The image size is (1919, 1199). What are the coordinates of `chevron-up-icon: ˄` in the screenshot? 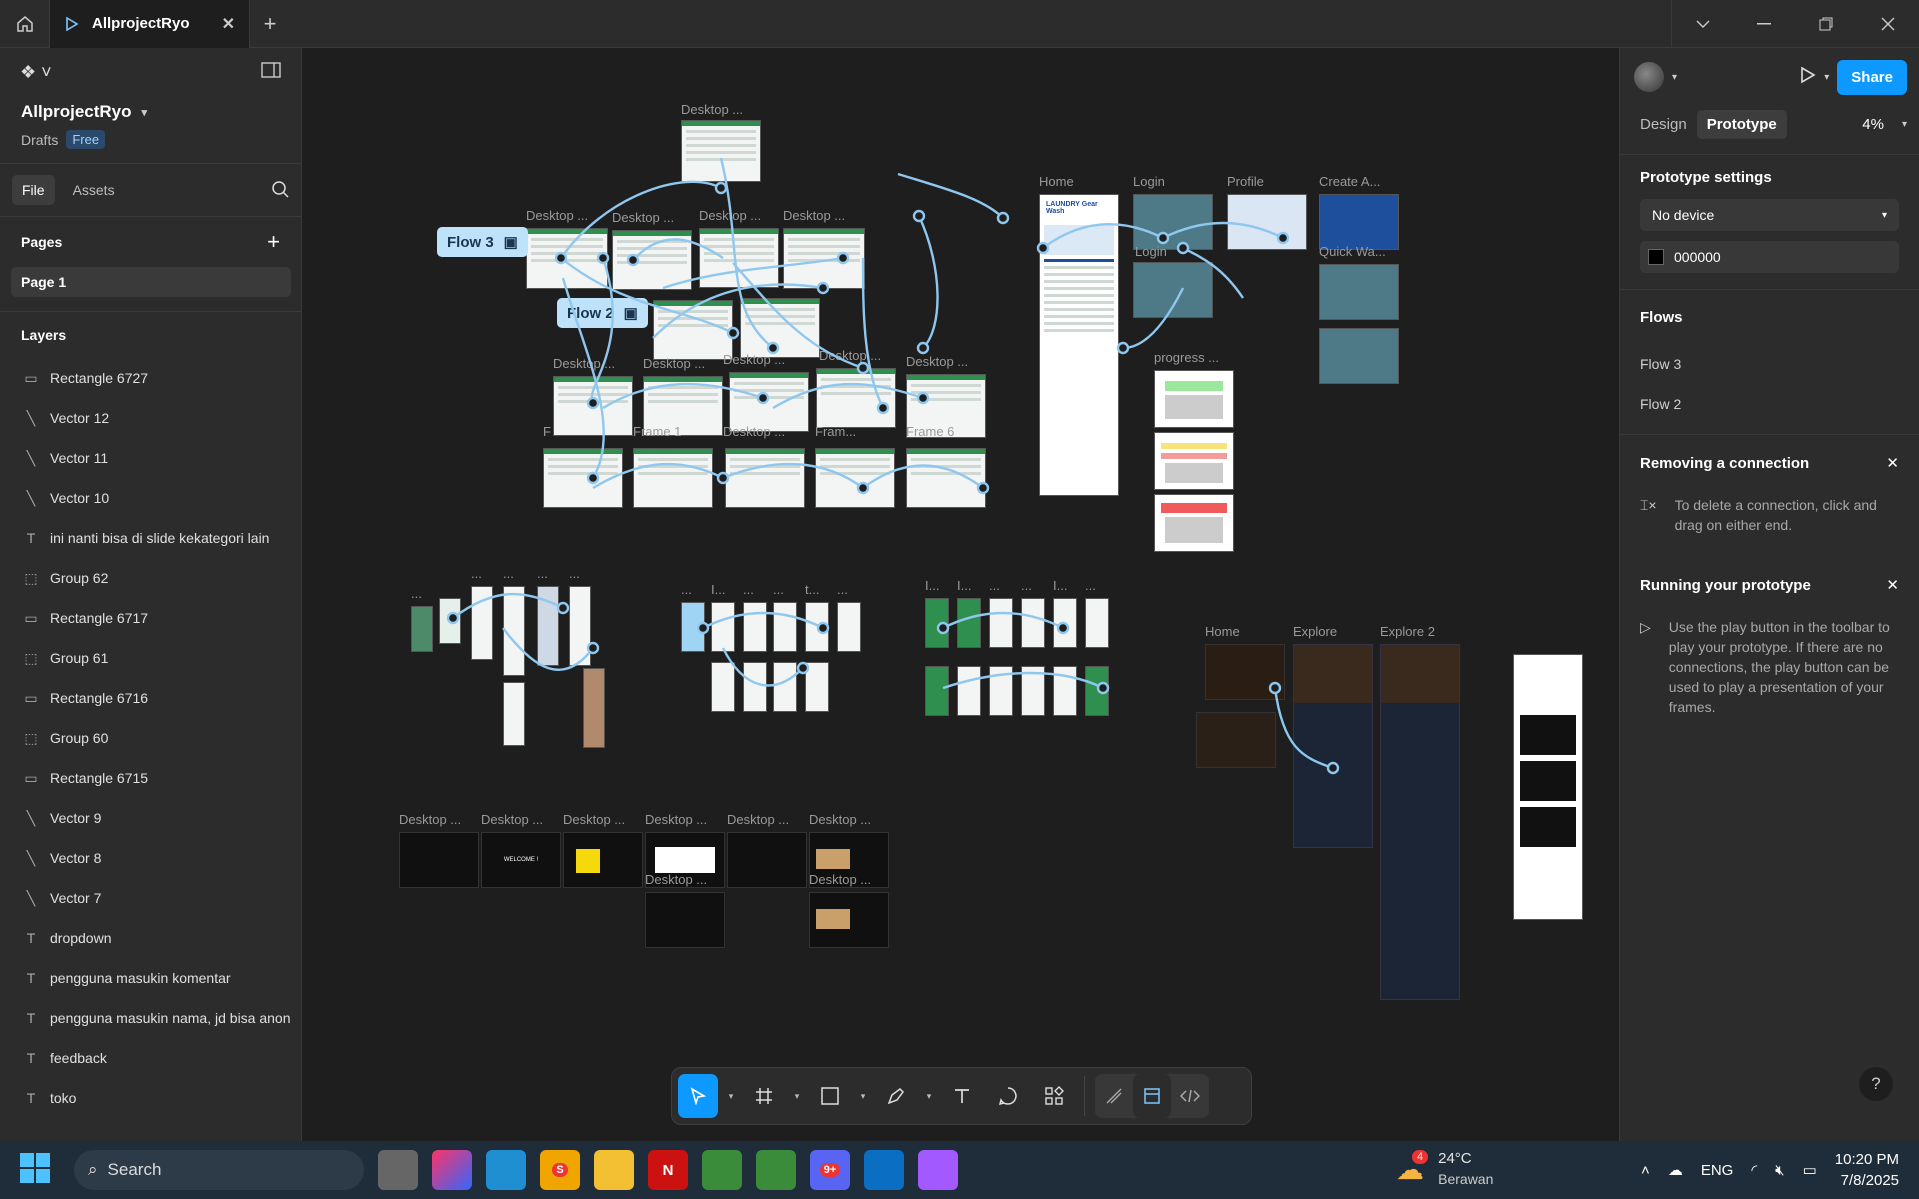 It's located at (1645, 1170).